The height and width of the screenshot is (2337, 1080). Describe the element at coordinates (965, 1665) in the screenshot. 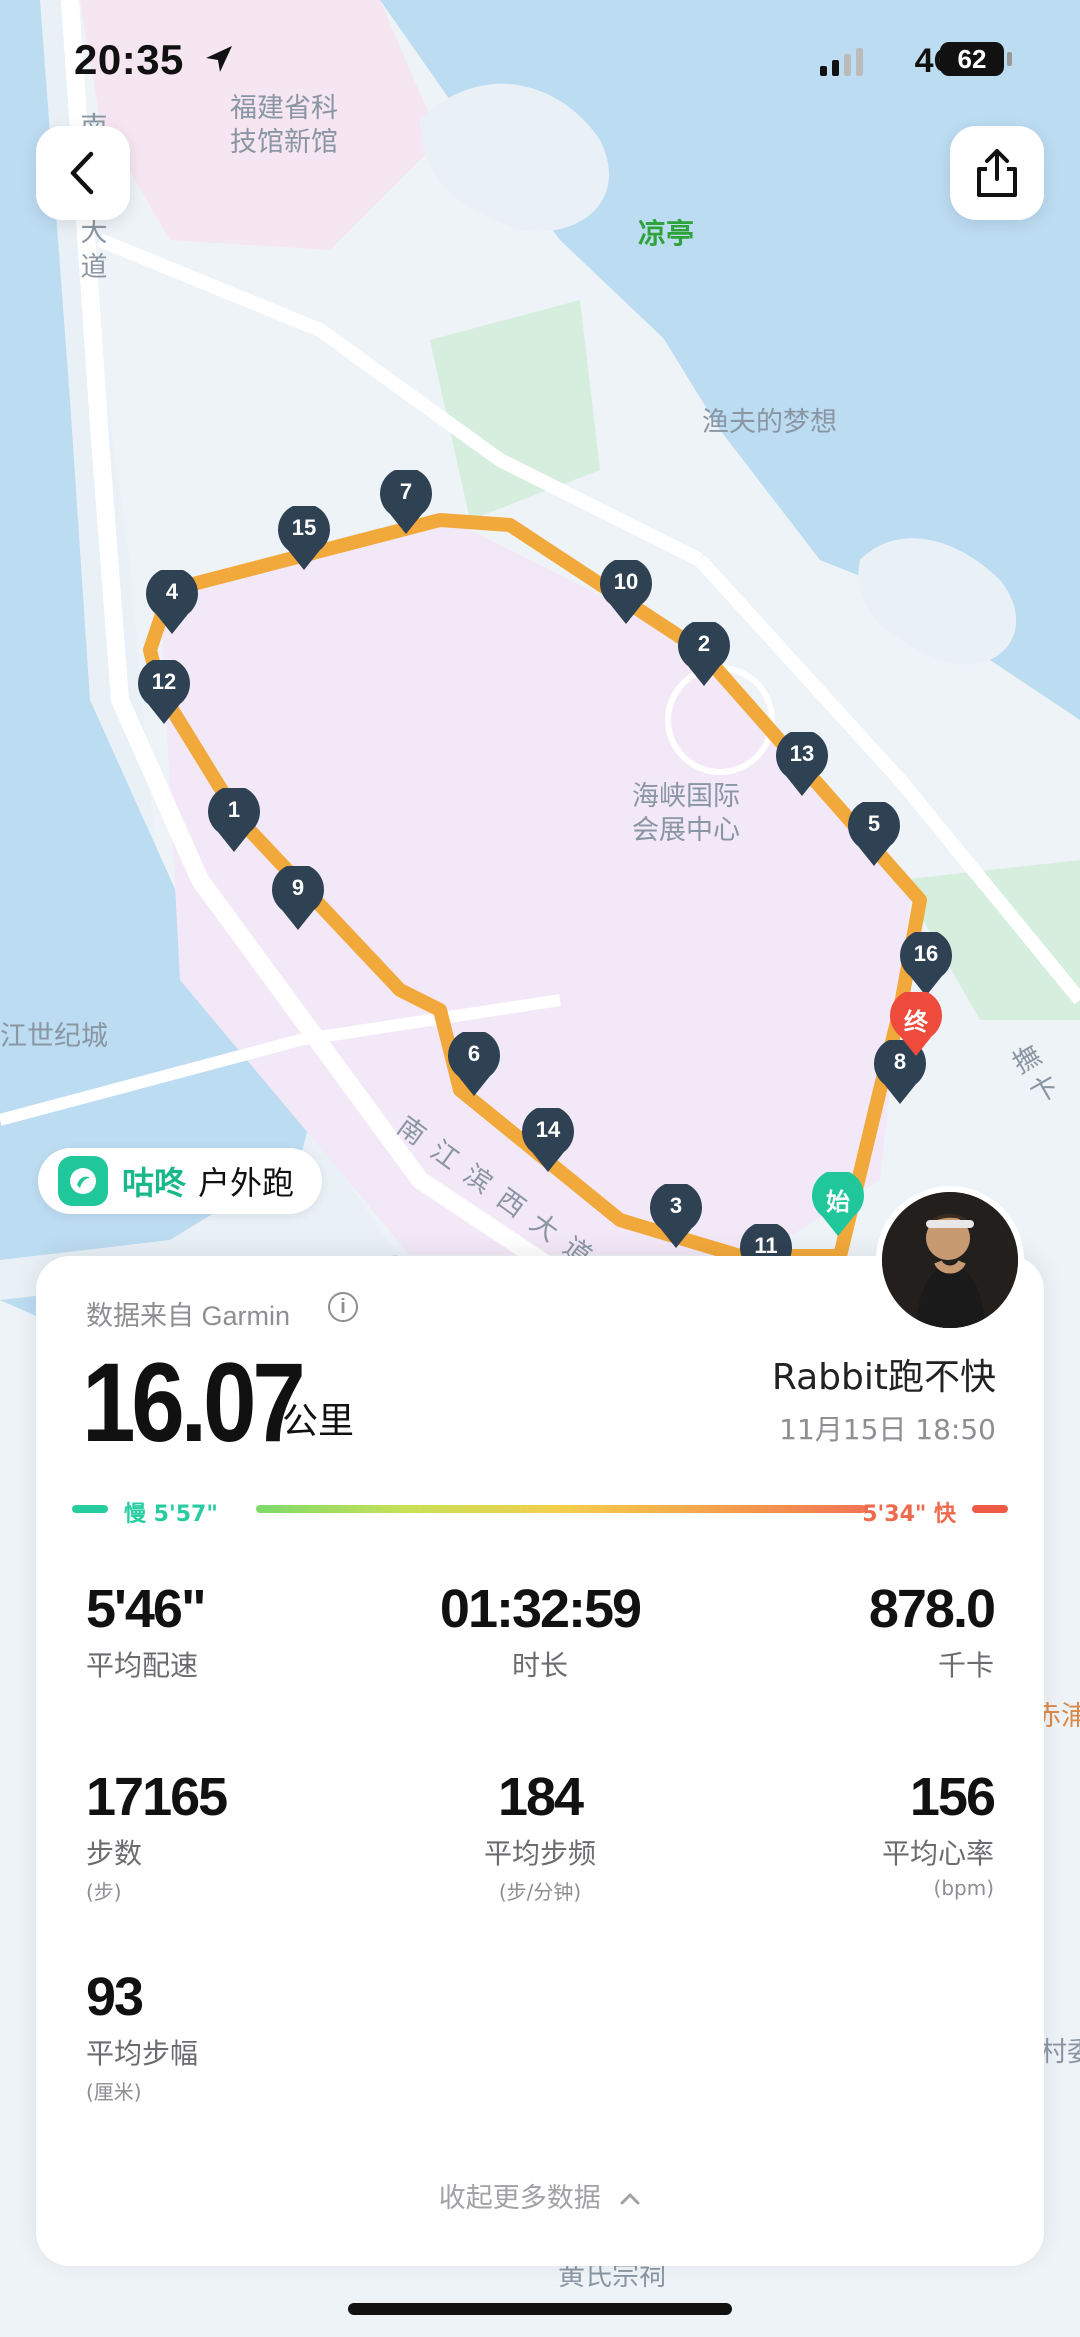

I see `stat-label: 千卡` at that location.